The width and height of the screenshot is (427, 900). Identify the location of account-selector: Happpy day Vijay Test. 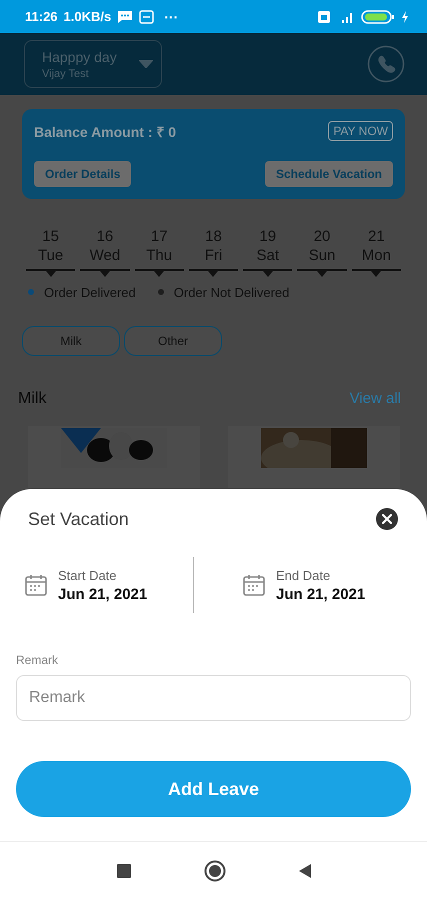
(93, 64).